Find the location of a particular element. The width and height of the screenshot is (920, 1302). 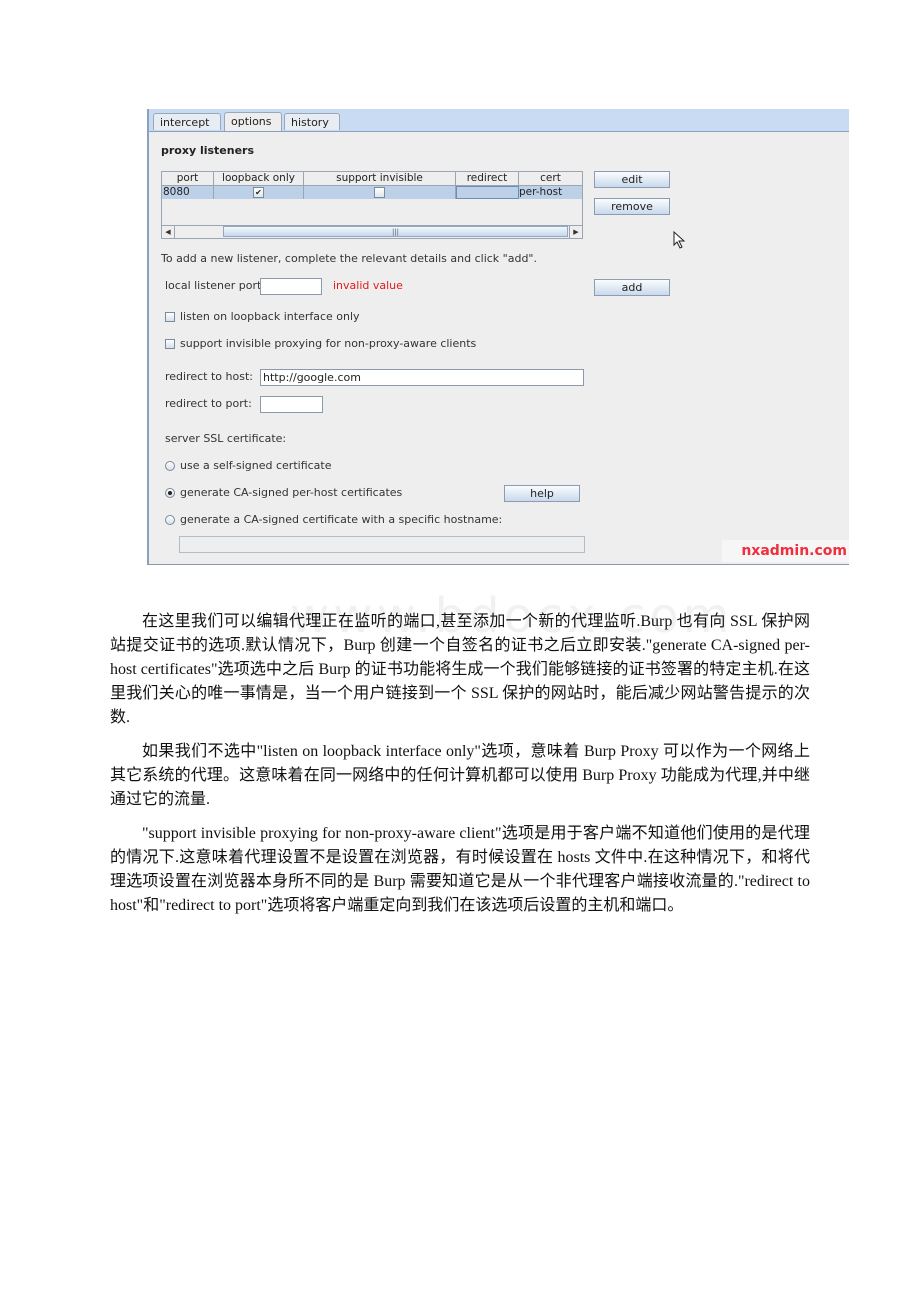

specific-hostname-input is located at coordinates (382, 544).